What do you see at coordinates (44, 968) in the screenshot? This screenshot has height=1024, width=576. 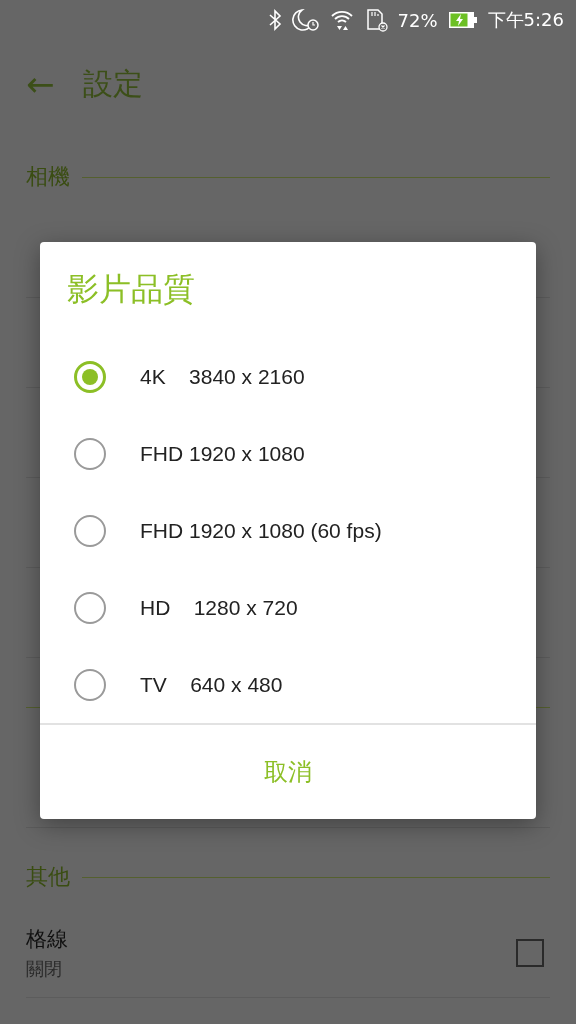 I see `setting-value: 關閉` at bounding box center [44, 968].